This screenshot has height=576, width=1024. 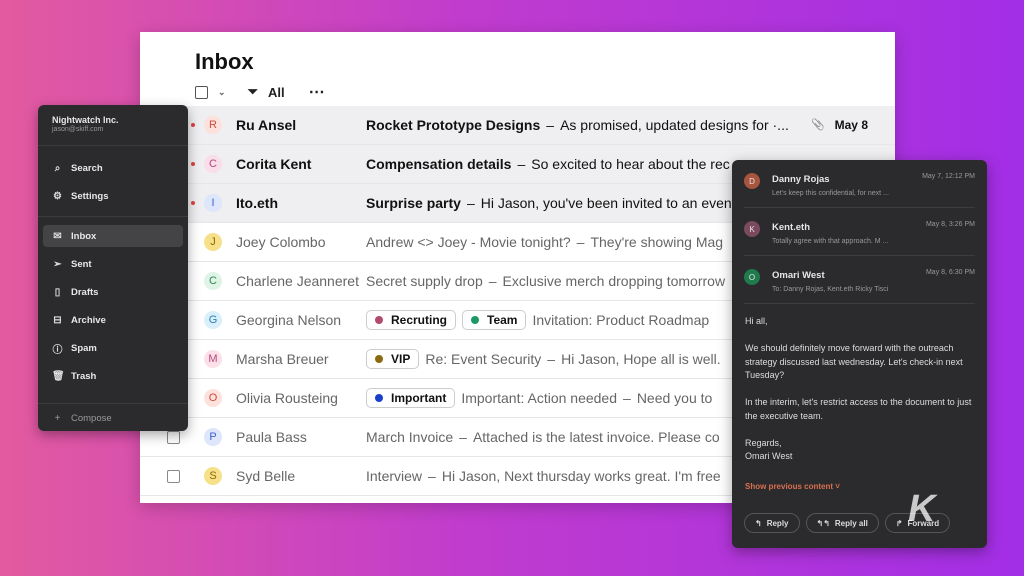 What do you see at coordinates (899, 523) in the screenshot?
I see `forward-icon: ↱` at bounding box center [899, 523].